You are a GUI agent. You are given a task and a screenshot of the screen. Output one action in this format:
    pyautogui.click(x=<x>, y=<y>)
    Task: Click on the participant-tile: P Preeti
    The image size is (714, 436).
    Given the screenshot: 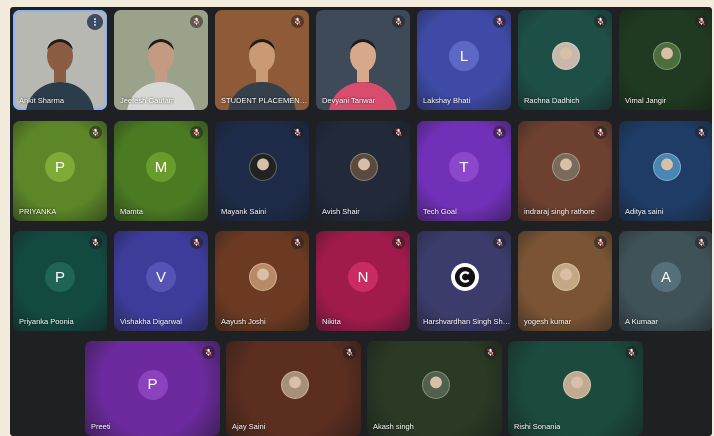 What is the action you would take?
    pyautogui.click(x=152, y=388)
    